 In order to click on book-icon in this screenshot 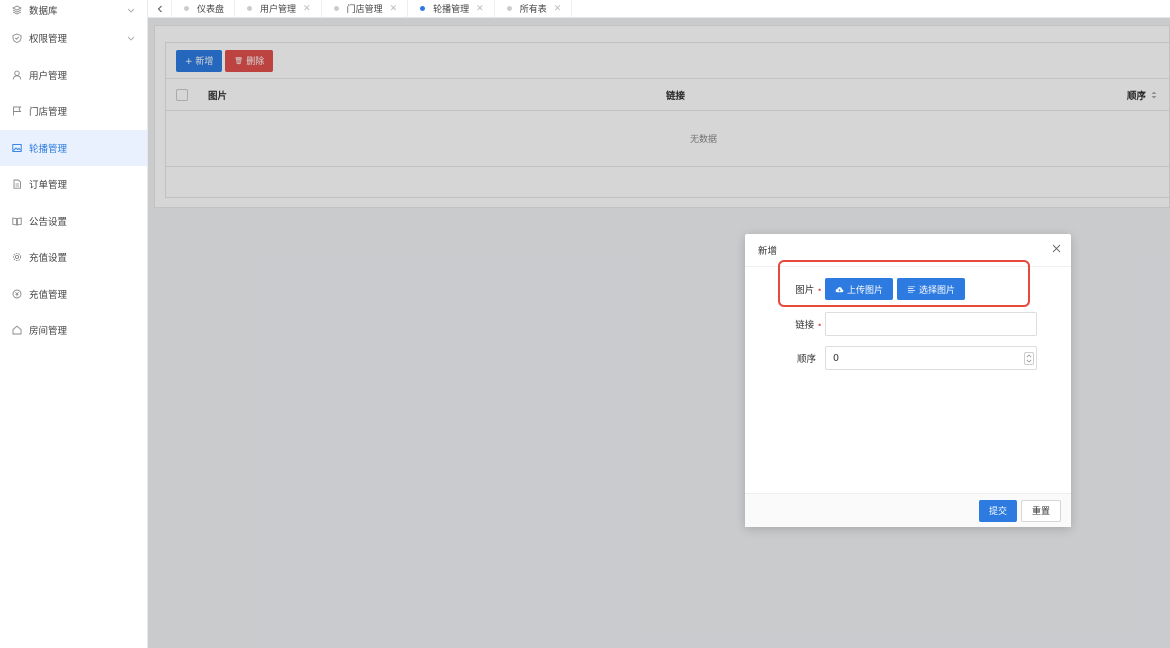, I will do `click(17, 221)`.